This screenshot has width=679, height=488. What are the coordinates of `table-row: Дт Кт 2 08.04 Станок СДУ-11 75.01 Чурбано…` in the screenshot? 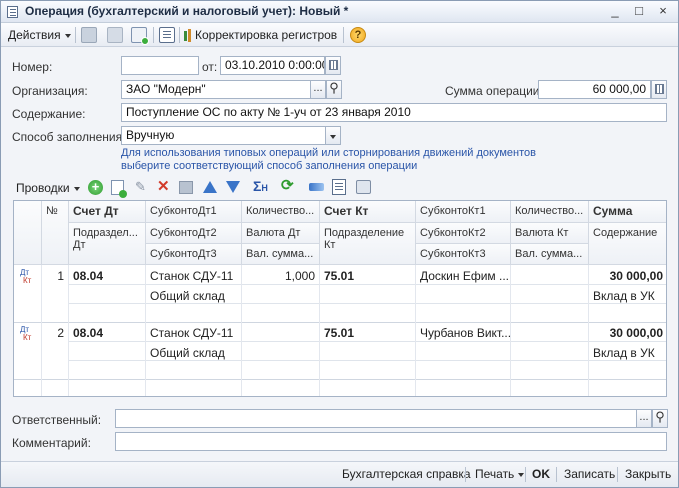 It's located at (340, 351).